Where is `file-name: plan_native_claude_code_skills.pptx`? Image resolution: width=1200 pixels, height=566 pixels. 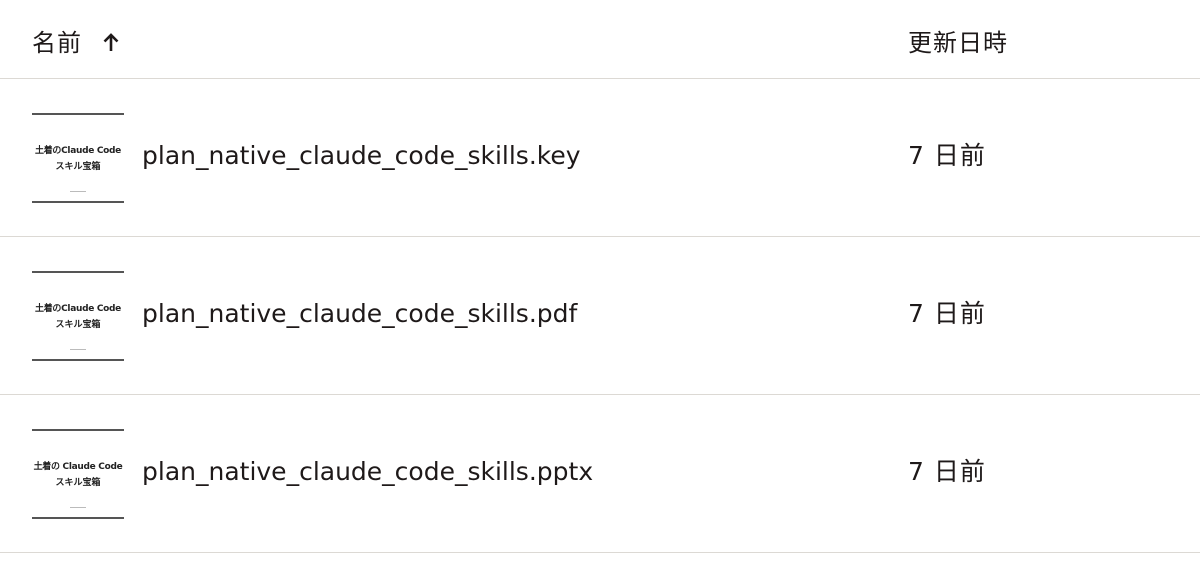 file-name: plan_native_claude_code_skills.pptx is located at coordinates (367, 472).